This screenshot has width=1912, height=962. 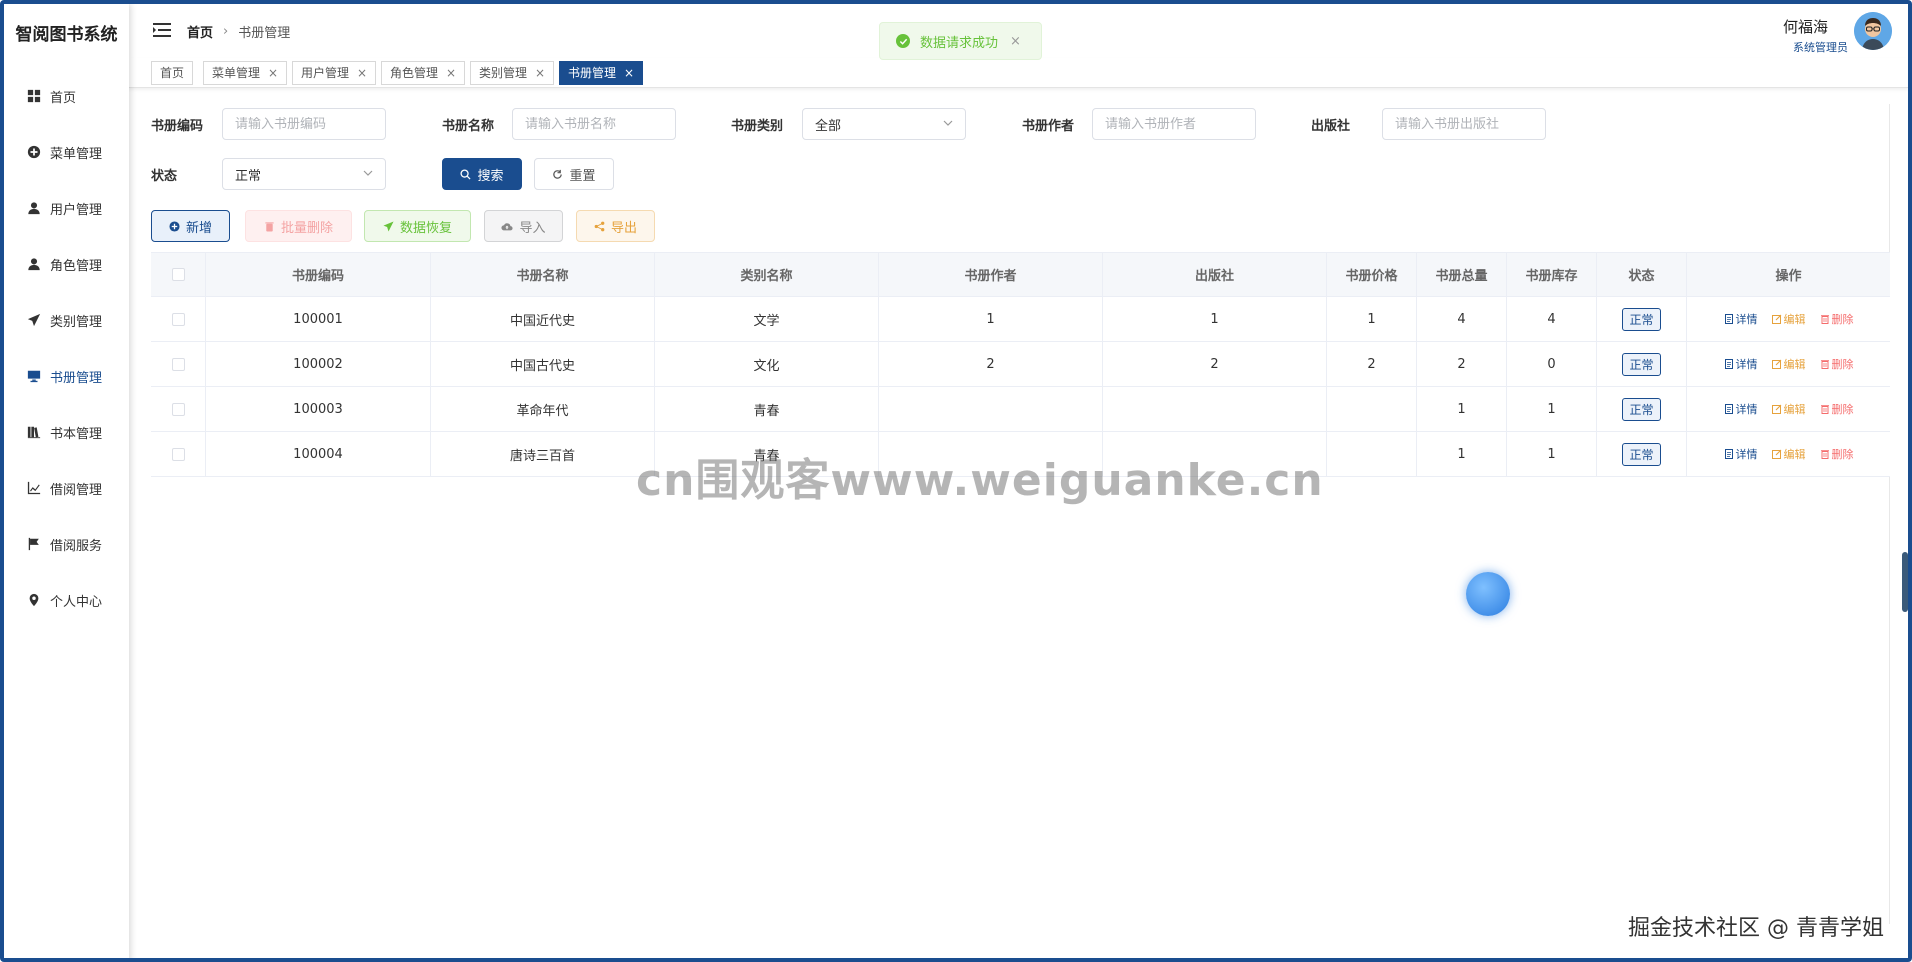 I want to click on filter-code-field, so click(x=304, y=124).